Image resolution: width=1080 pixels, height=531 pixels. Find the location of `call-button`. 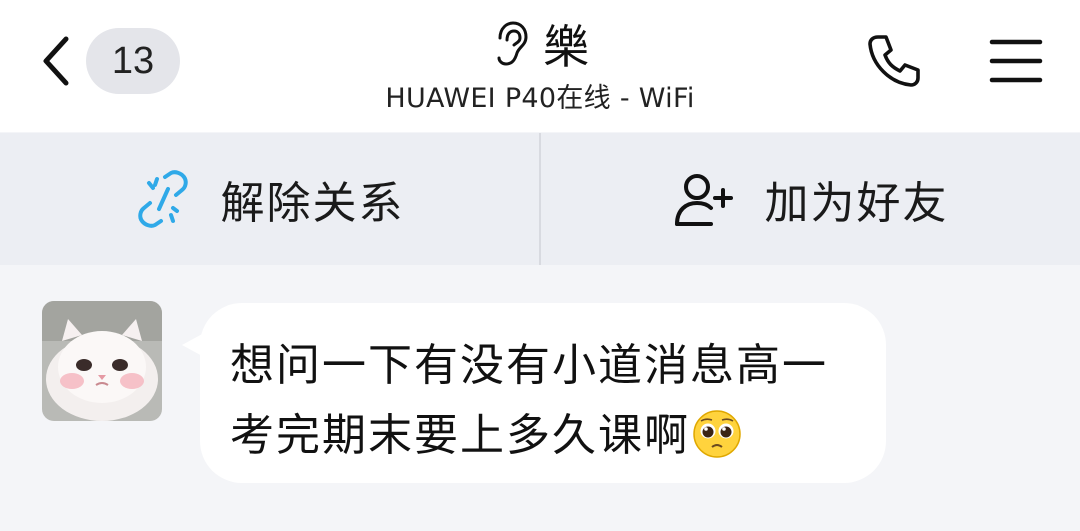

call-button is located at coordinates (894, 61).